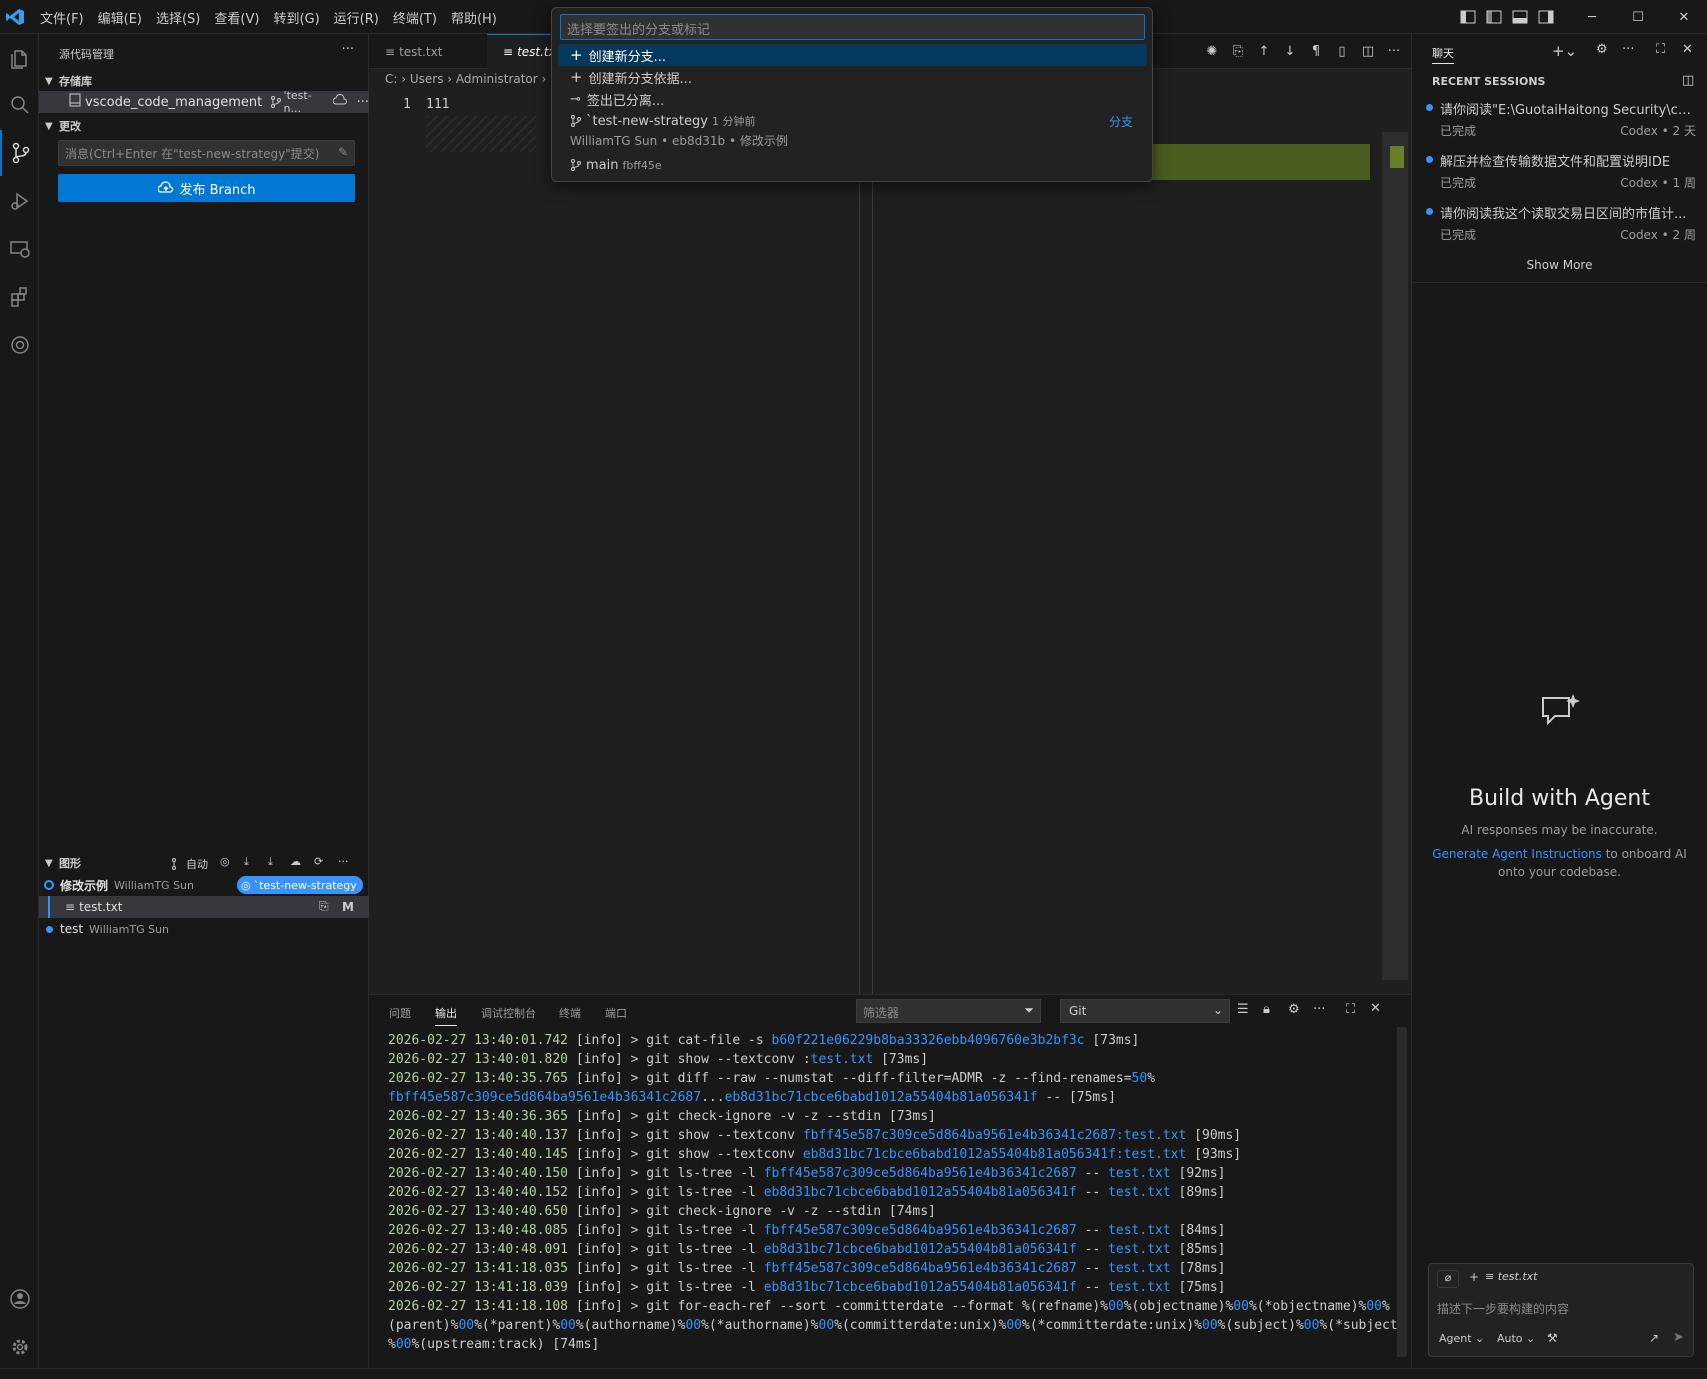 This screenshot has height=1379, width=1707. Describe the element at coordinates (1516, 1338) in the screenshot. I see `model-picker: Auto ⌄` at that location.